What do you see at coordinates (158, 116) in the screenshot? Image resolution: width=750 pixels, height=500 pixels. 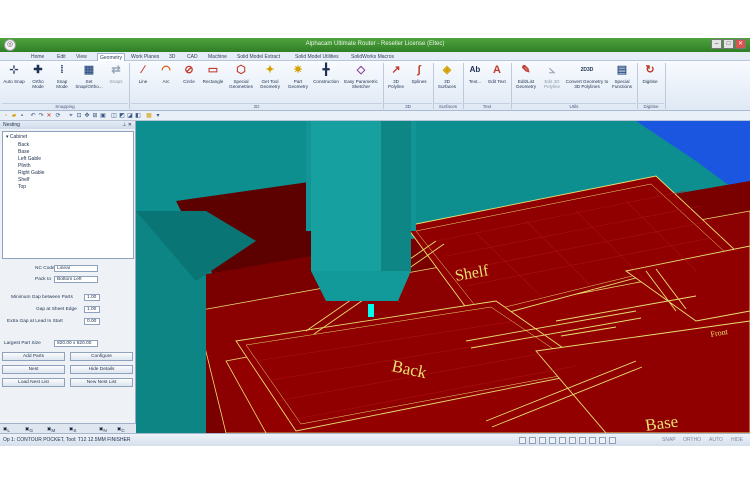 I see `customize-qat-icon: ▾` at bounding box center [158, 116].